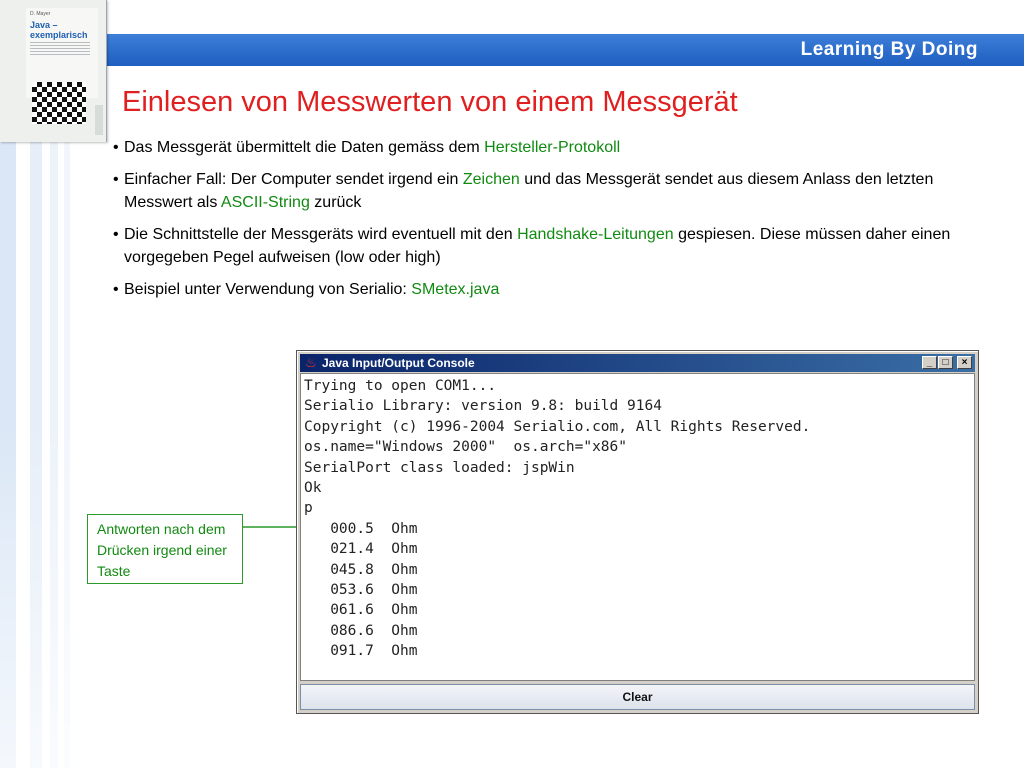 The image size is (1024, 768). I want to click on window-titlebar: ♨ Java Input/Output Console _ □ ×, so click(637, 363).